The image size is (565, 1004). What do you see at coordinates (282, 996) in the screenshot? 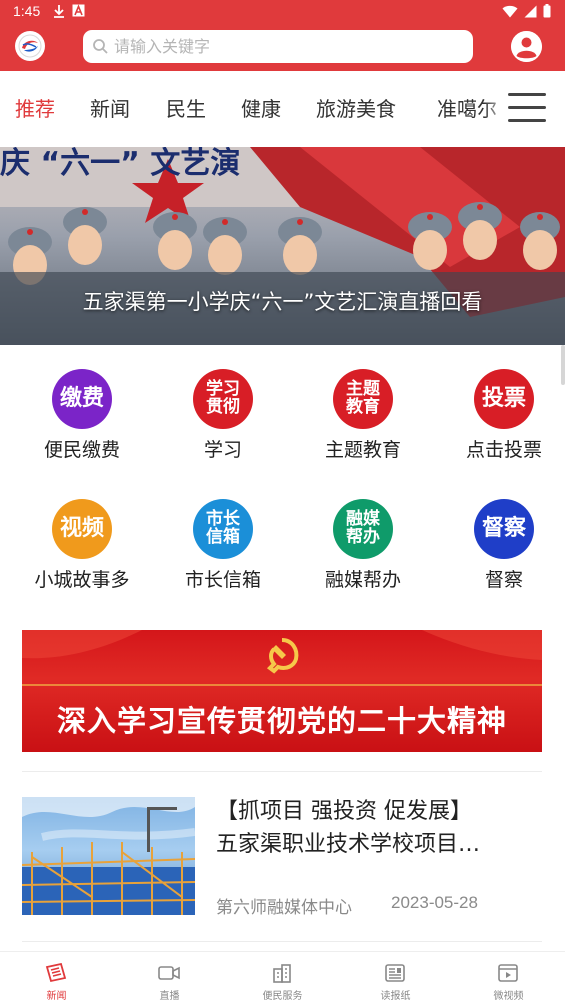
I see `nav-label: 便民服务` at bounding box center [282, 996].